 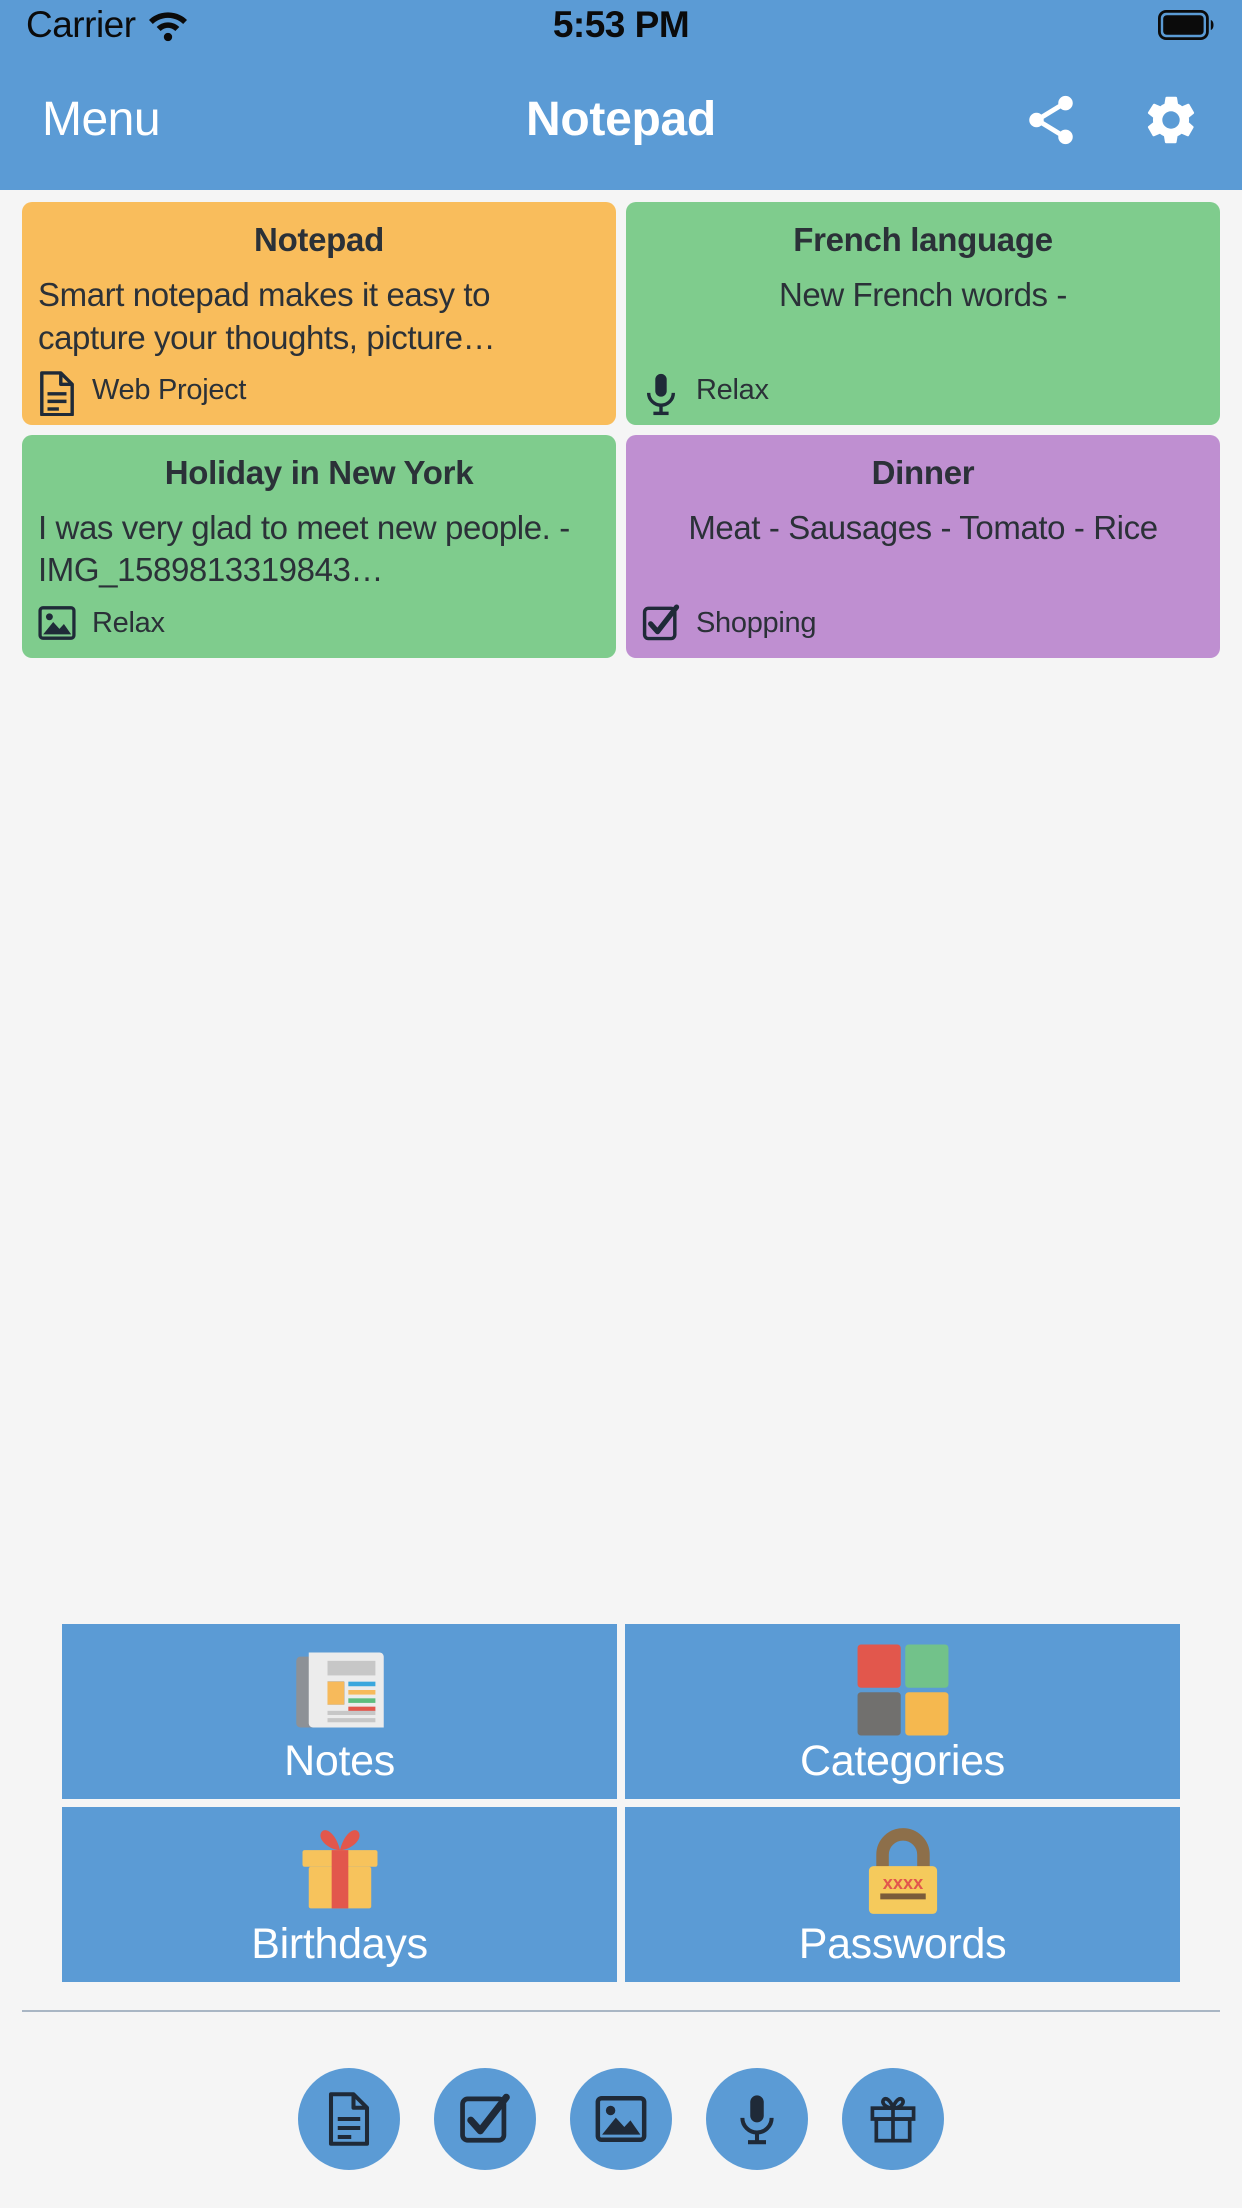 I want to click on new-image-note-button, so click(x=621, y=2119).